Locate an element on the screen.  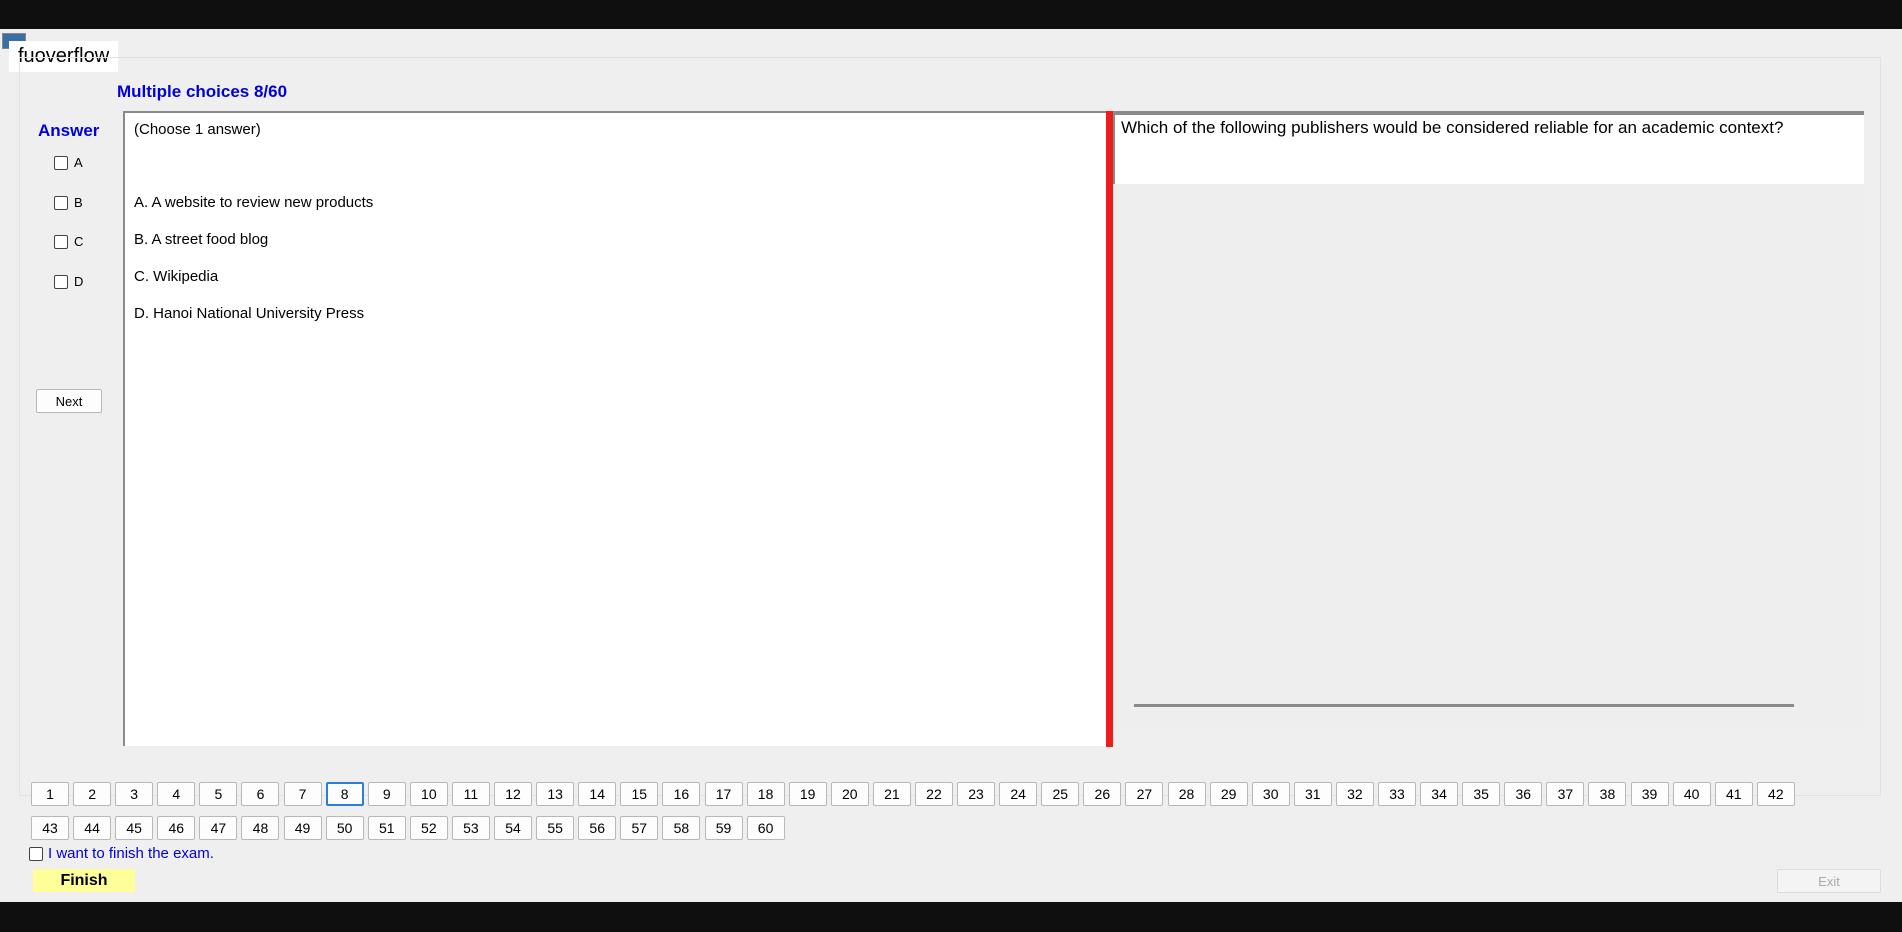
answer-option-label: A is located at coordinates (78, 162).